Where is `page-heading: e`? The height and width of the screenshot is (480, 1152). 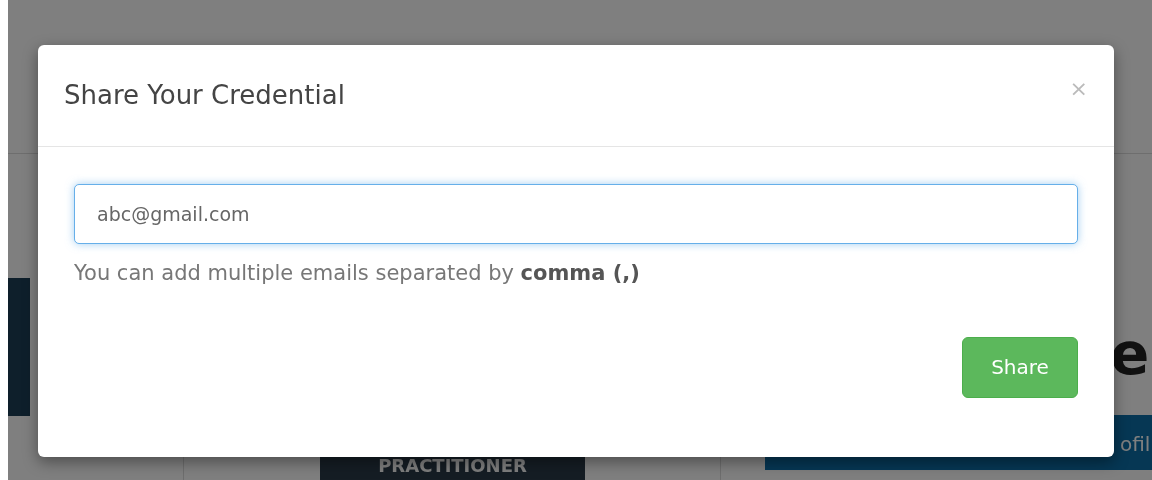 page-heading: e is located at coordinates (1130, 354).